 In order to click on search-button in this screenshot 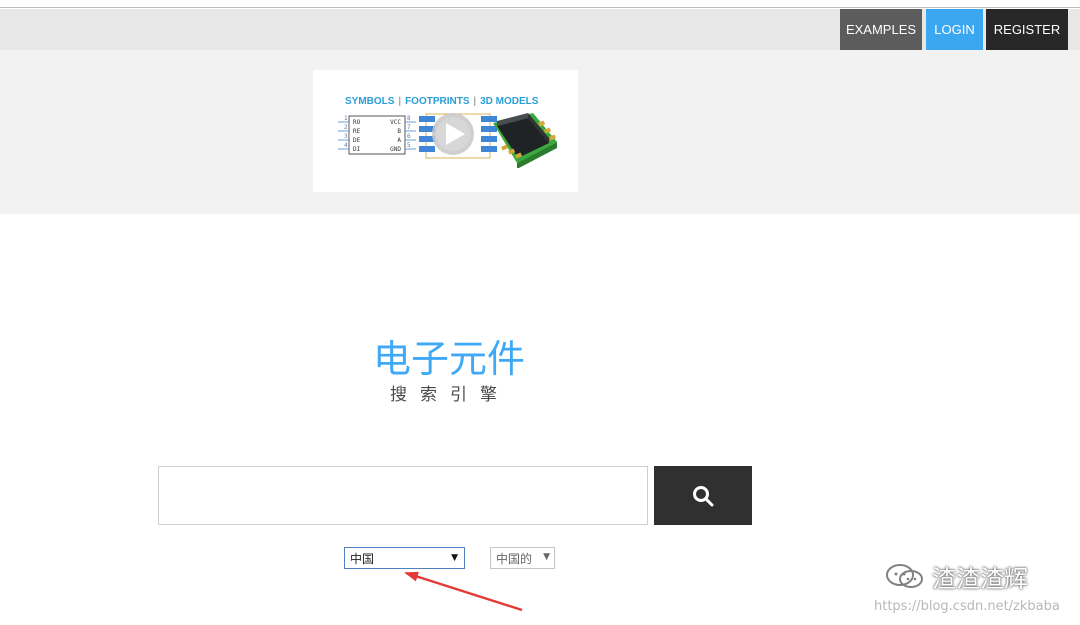, I will do `click(703, 495)`.